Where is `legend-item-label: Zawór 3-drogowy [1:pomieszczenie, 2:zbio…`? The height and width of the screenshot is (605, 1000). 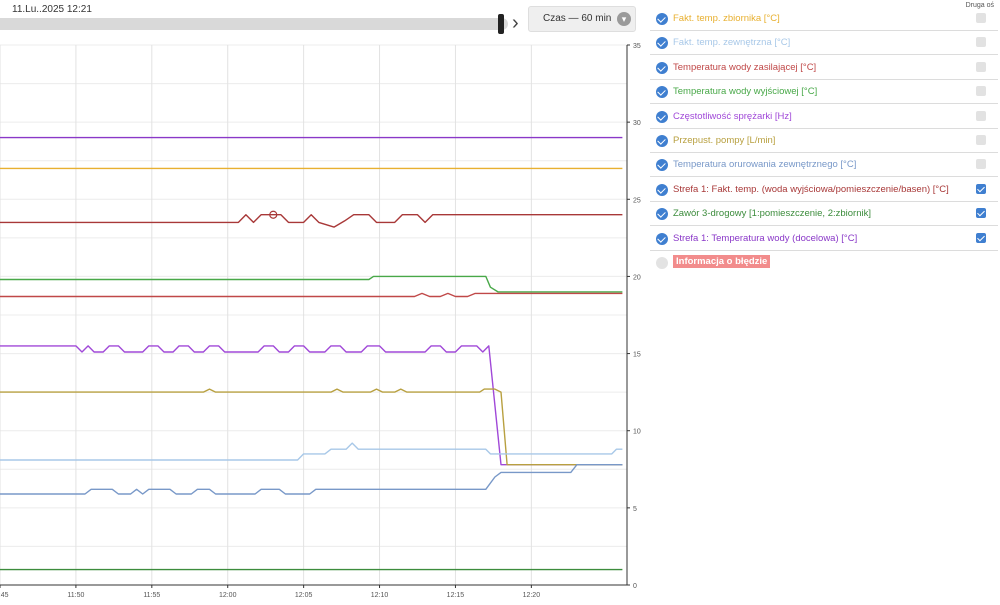 legend-item-label: Zawór 3-drogowy [1:pomieszczenie, 2:zbio… is located at coordinates (772, 214).